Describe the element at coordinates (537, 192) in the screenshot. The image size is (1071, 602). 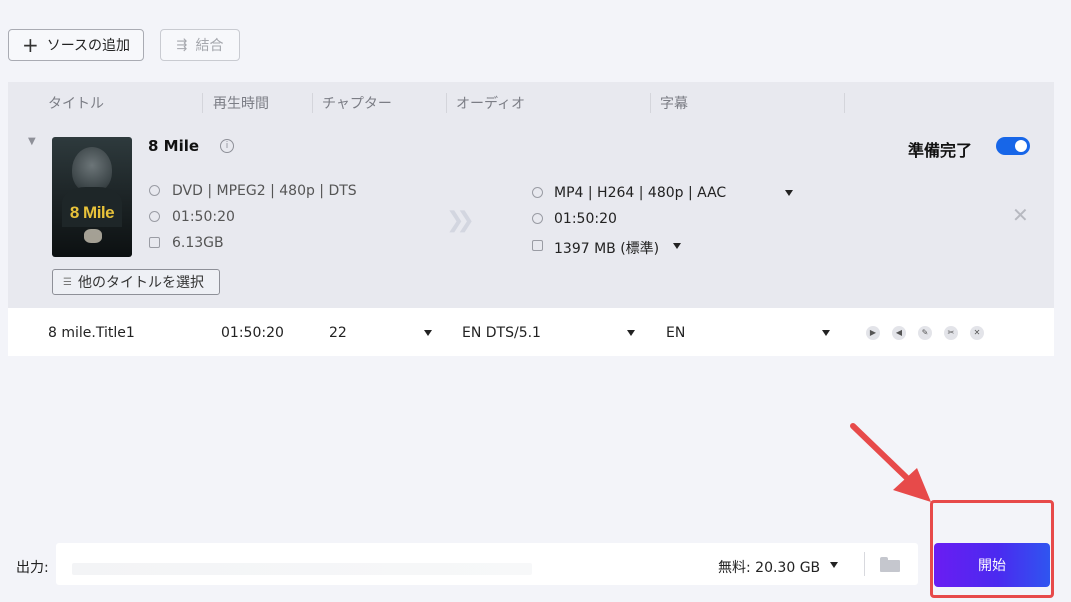
I see `format-icon` at that location.